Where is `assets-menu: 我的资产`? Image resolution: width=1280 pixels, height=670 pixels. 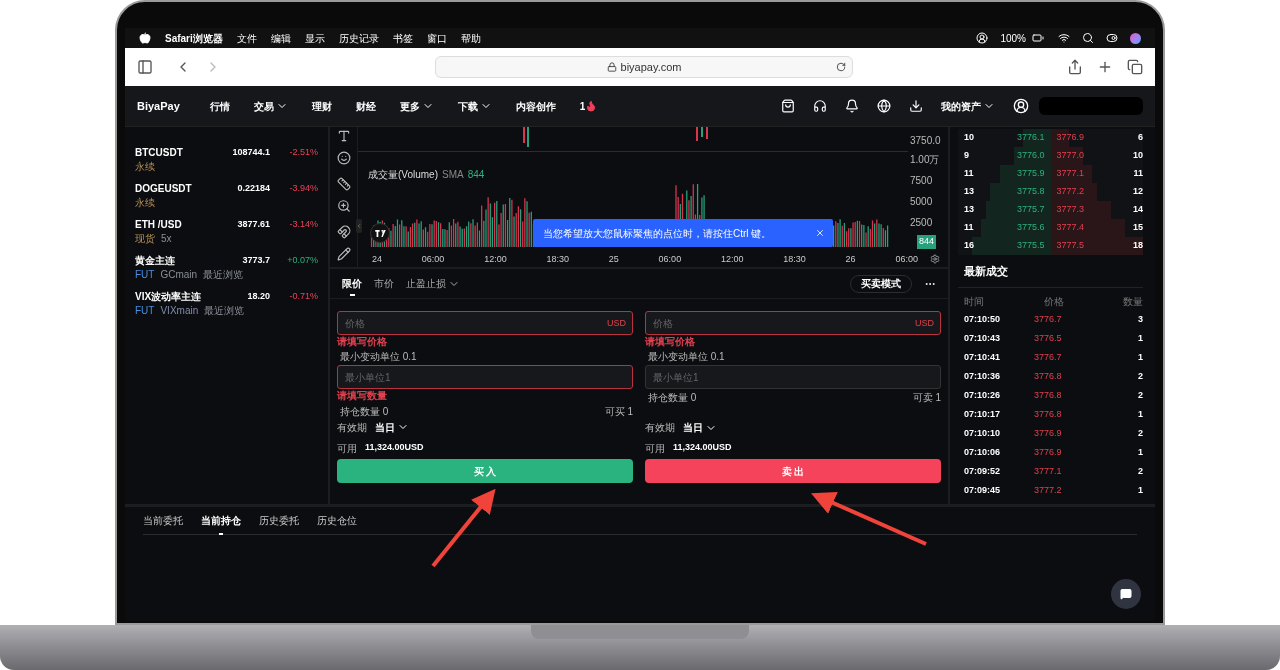 assets-menu: 我的资产 is located at coordinates (968, 106).